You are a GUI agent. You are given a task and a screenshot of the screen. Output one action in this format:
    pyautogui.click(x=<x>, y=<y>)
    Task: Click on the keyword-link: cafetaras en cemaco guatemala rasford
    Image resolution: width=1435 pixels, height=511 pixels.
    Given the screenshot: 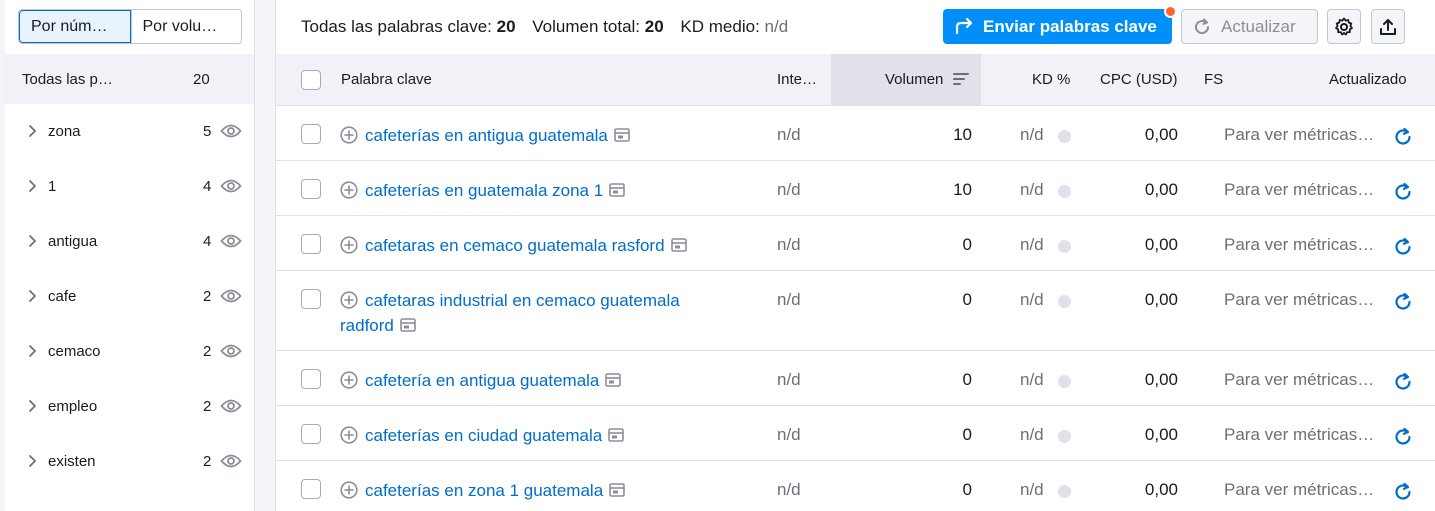 What is the action you would take?
    pyautogui.click(x=515, y=245)
    